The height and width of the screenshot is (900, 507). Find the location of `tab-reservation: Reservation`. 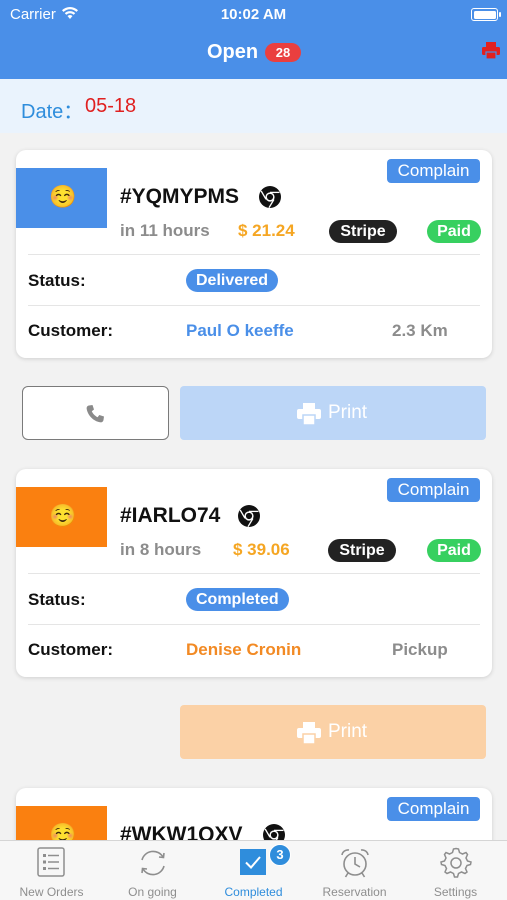

tab-reservation: Reservation is located at coordinates (354, 870).